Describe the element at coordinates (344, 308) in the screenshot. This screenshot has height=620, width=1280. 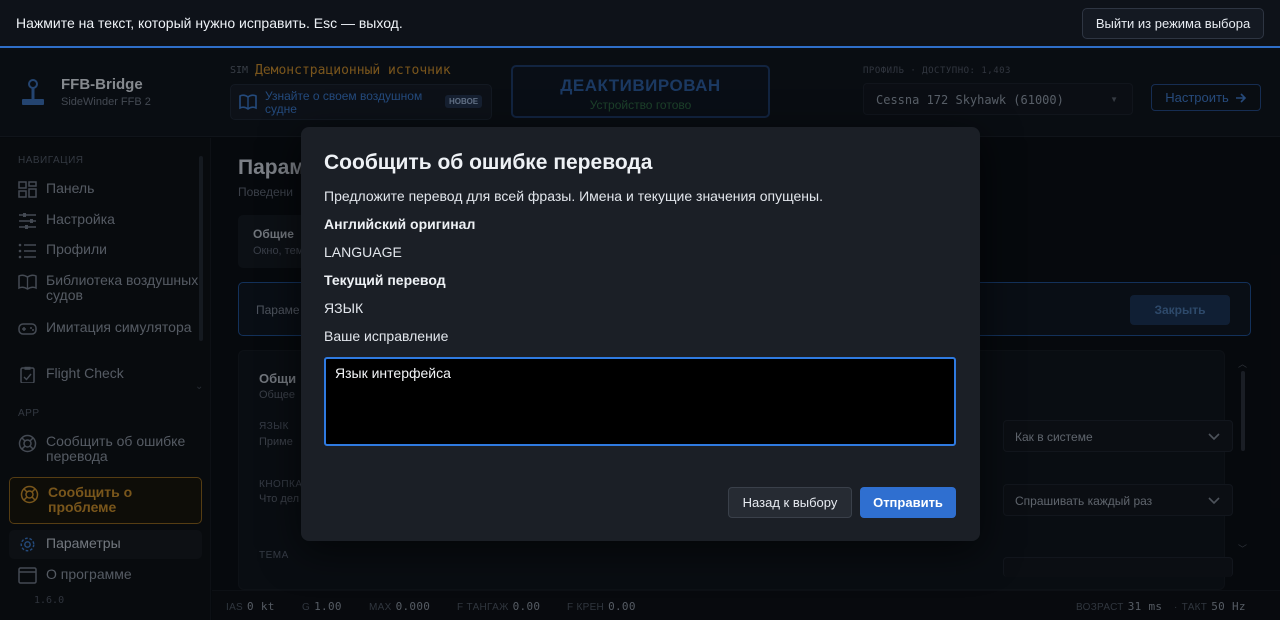
I see `current-value: ЯЗЫК` at that location.